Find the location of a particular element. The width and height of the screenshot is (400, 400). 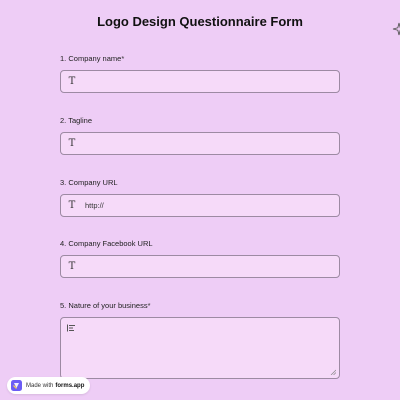

question-label: 5. Nature of your business* is located at coordinates (200, 307).